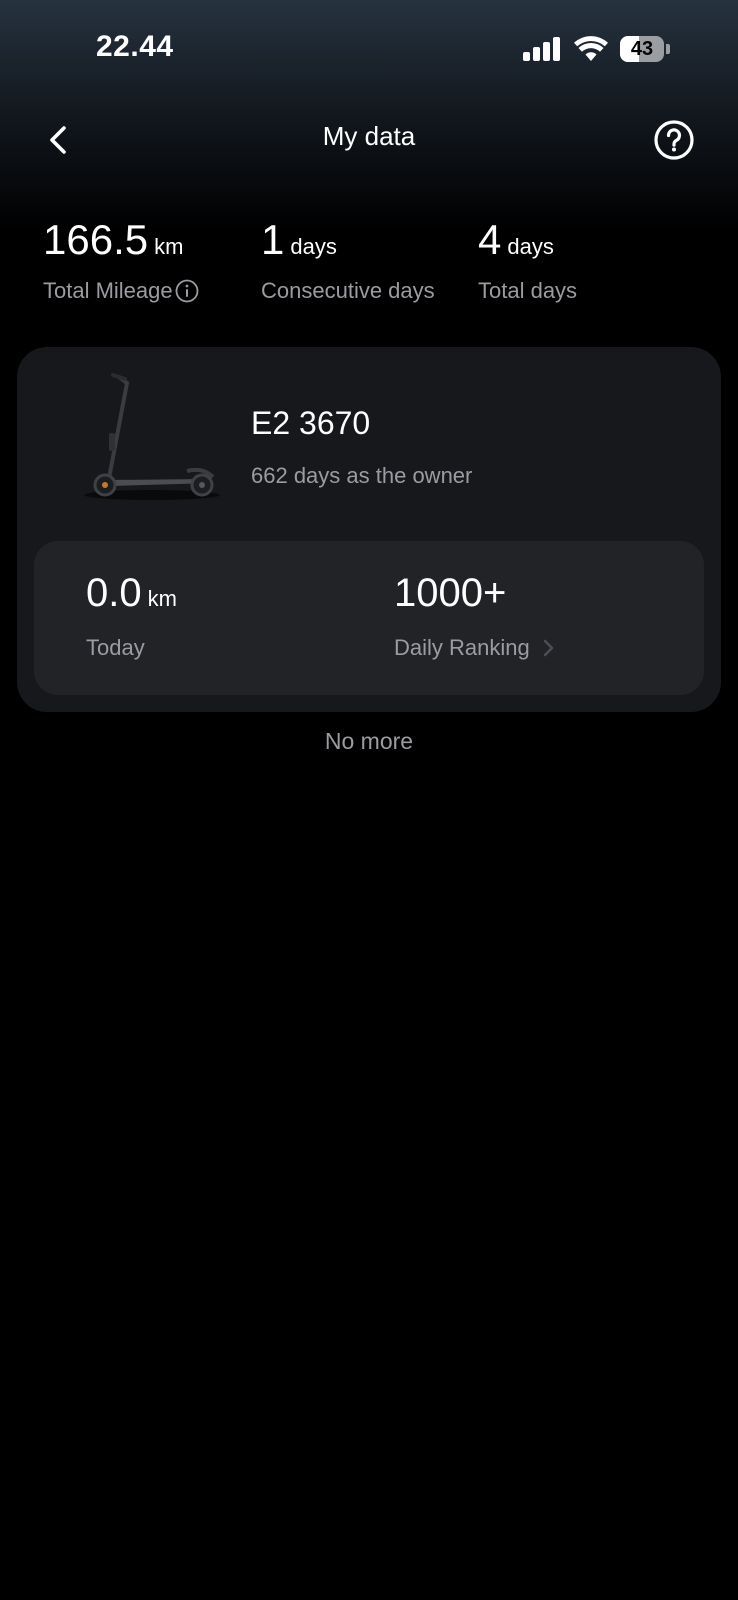  What do you see at coordinates (369, 741) in the screenshot?
I see `end-of-list-text: No more` at bounding box center [369, 741].